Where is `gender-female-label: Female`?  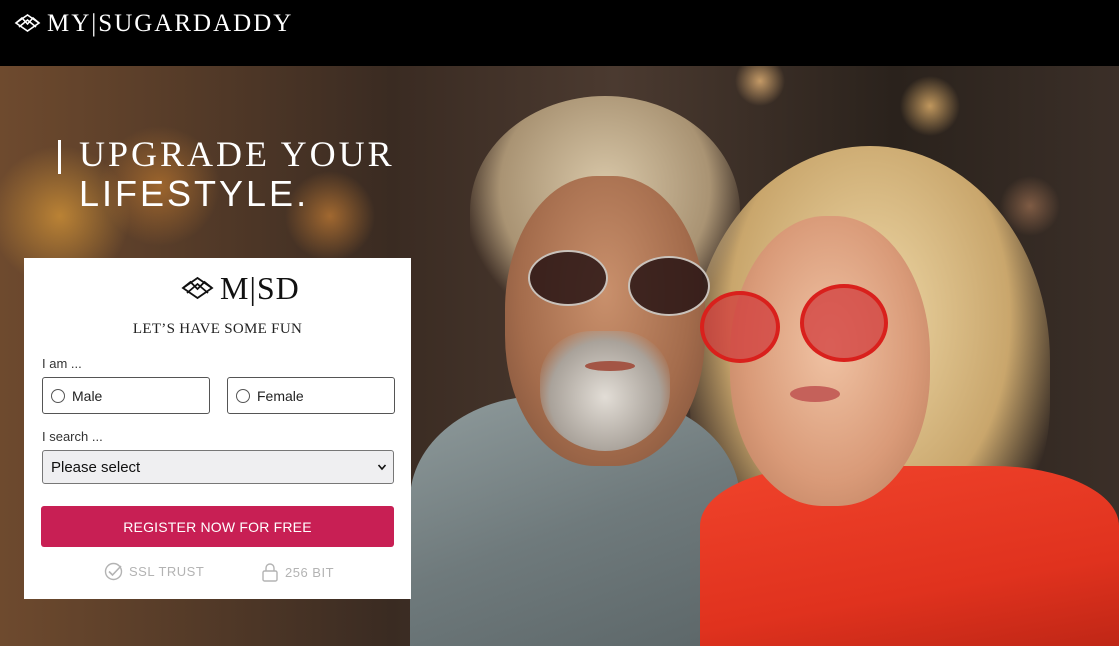 gender-female-label: Female is located at coordinates (280, 395).